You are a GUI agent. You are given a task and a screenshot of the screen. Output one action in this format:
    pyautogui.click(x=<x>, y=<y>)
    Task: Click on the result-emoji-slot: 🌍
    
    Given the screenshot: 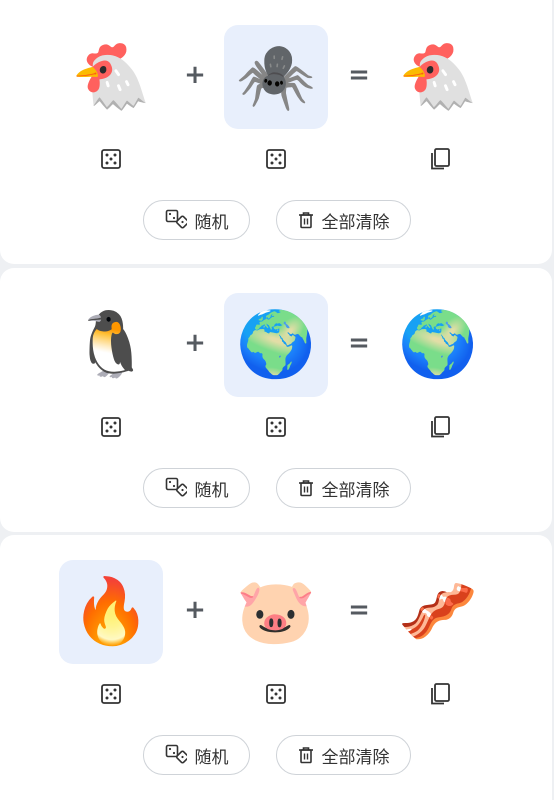 What is the action you would take?
    pyautogui.click(x=438, y=345)
    